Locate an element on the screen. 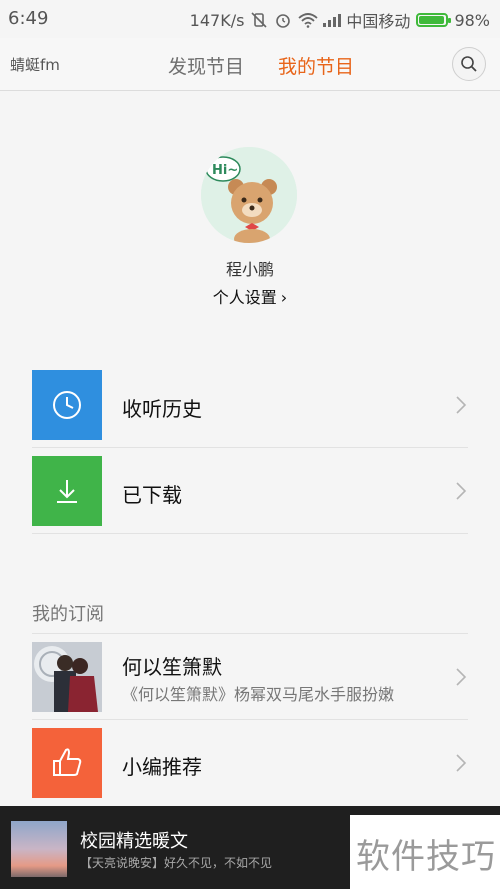  thumbs-up-icon is located at coordinates (67, 762).